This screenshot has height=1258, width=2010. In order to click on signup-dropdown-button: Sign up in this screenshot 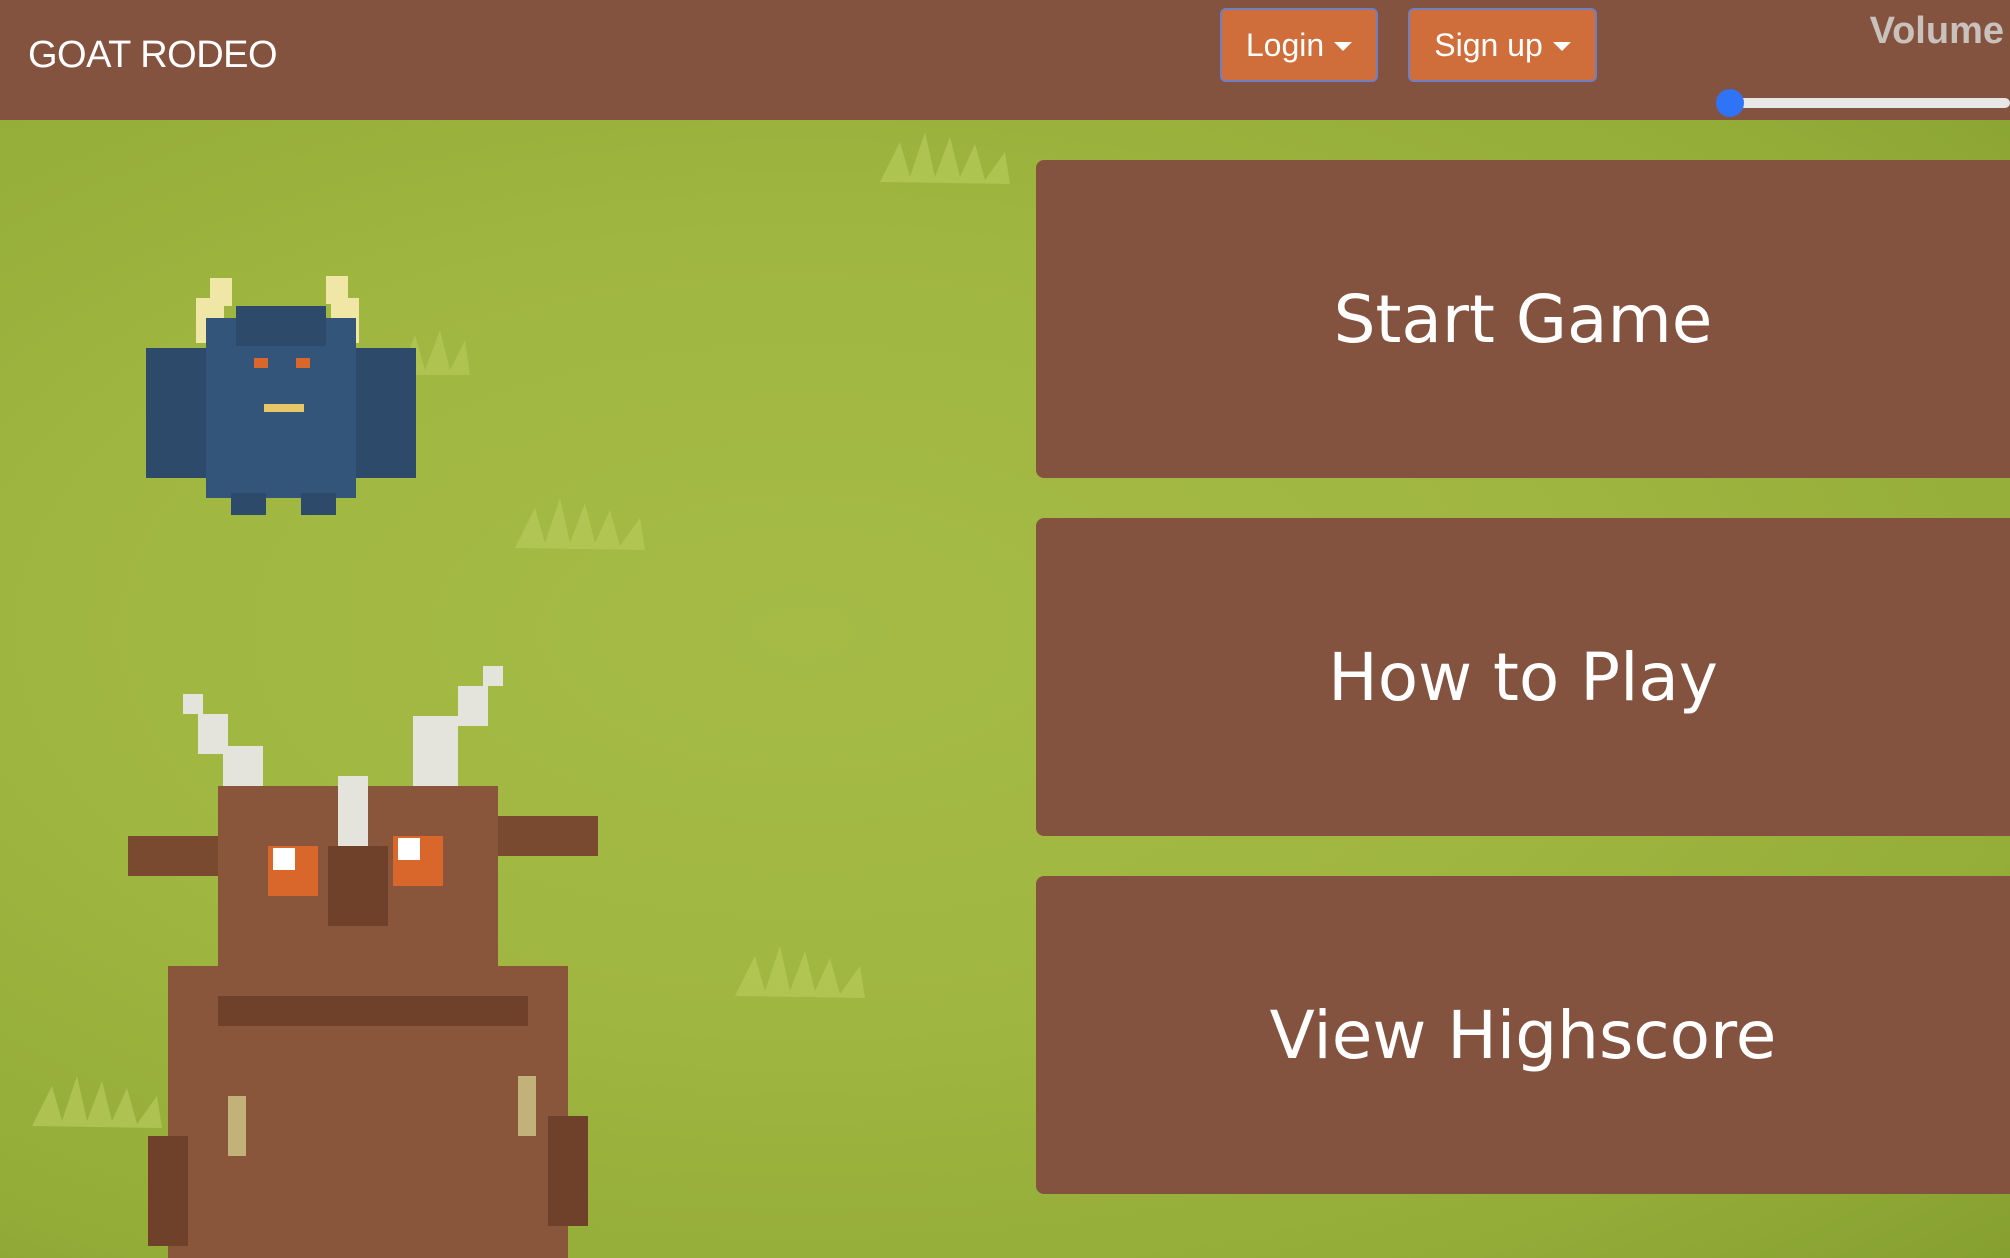, I will do `click(1502, 45)`.